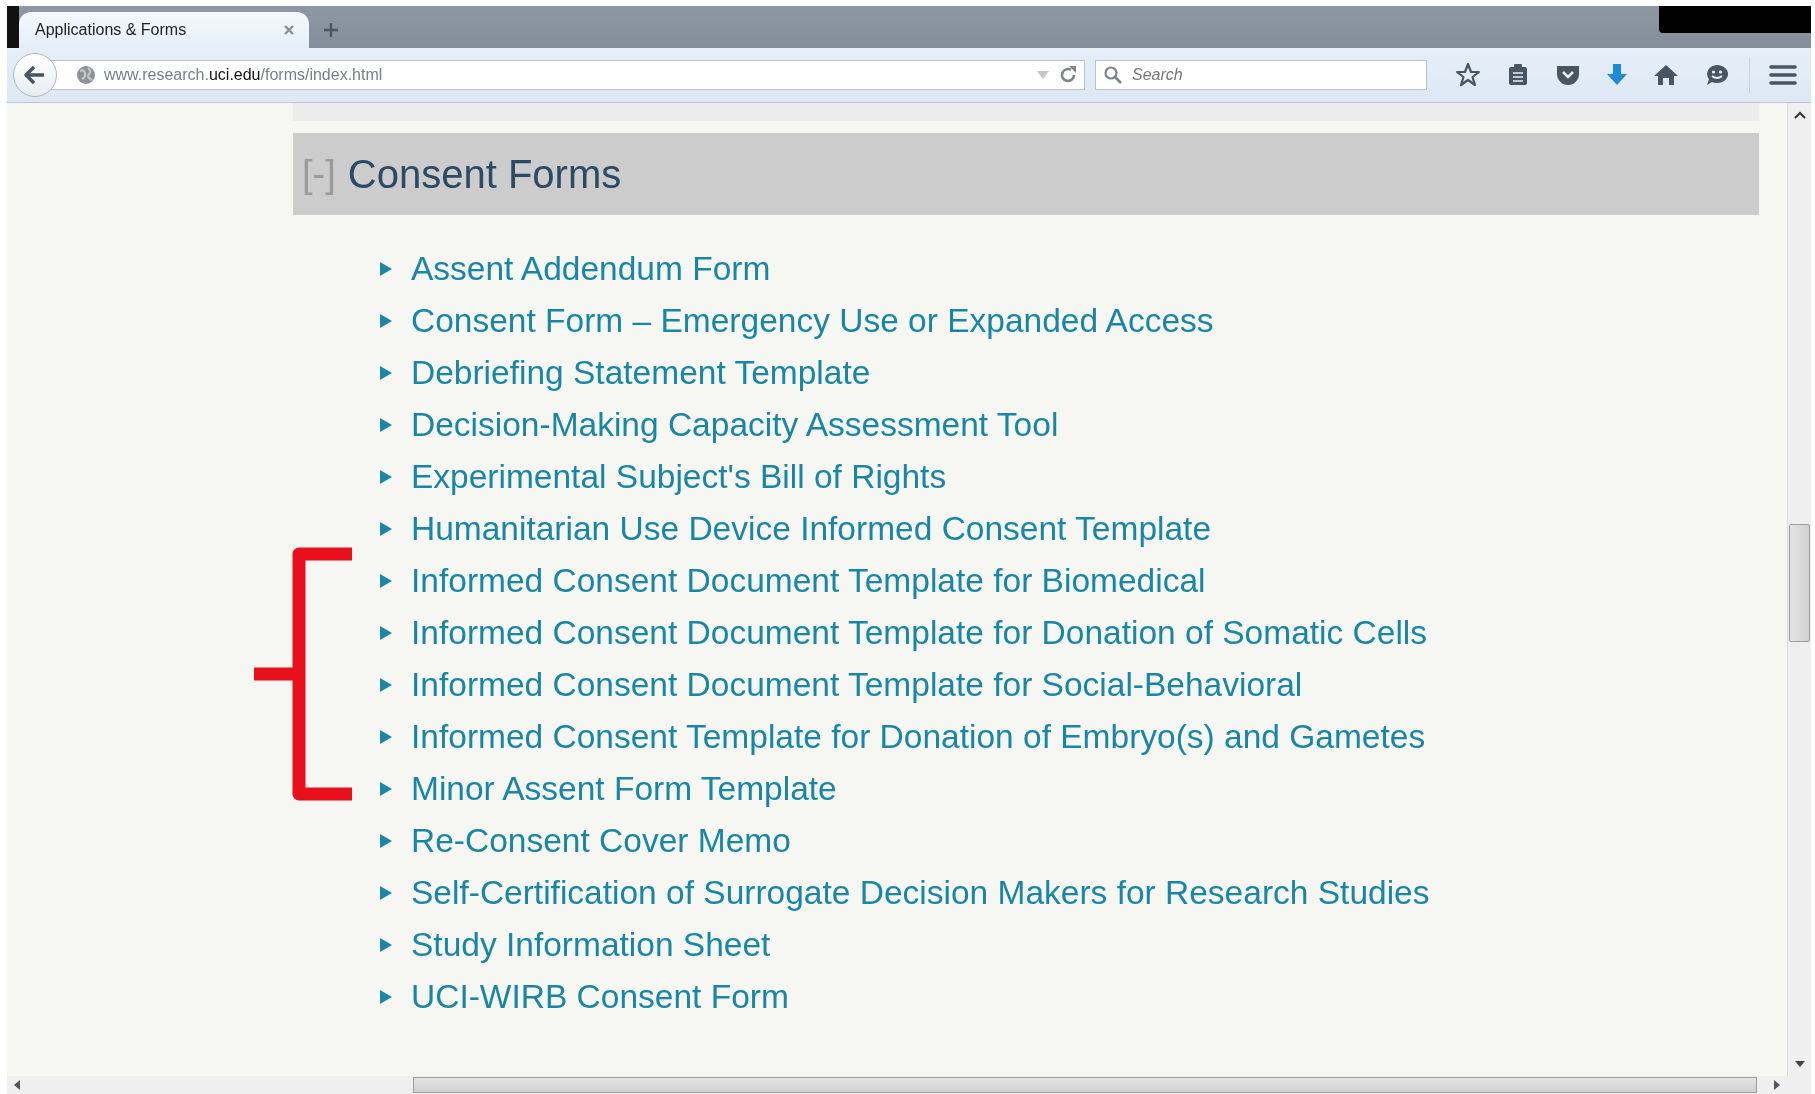  Describe the element at coordinates (1026, 174) in the screenshot. I see `section-header: [-] Consent Forms` at that location.